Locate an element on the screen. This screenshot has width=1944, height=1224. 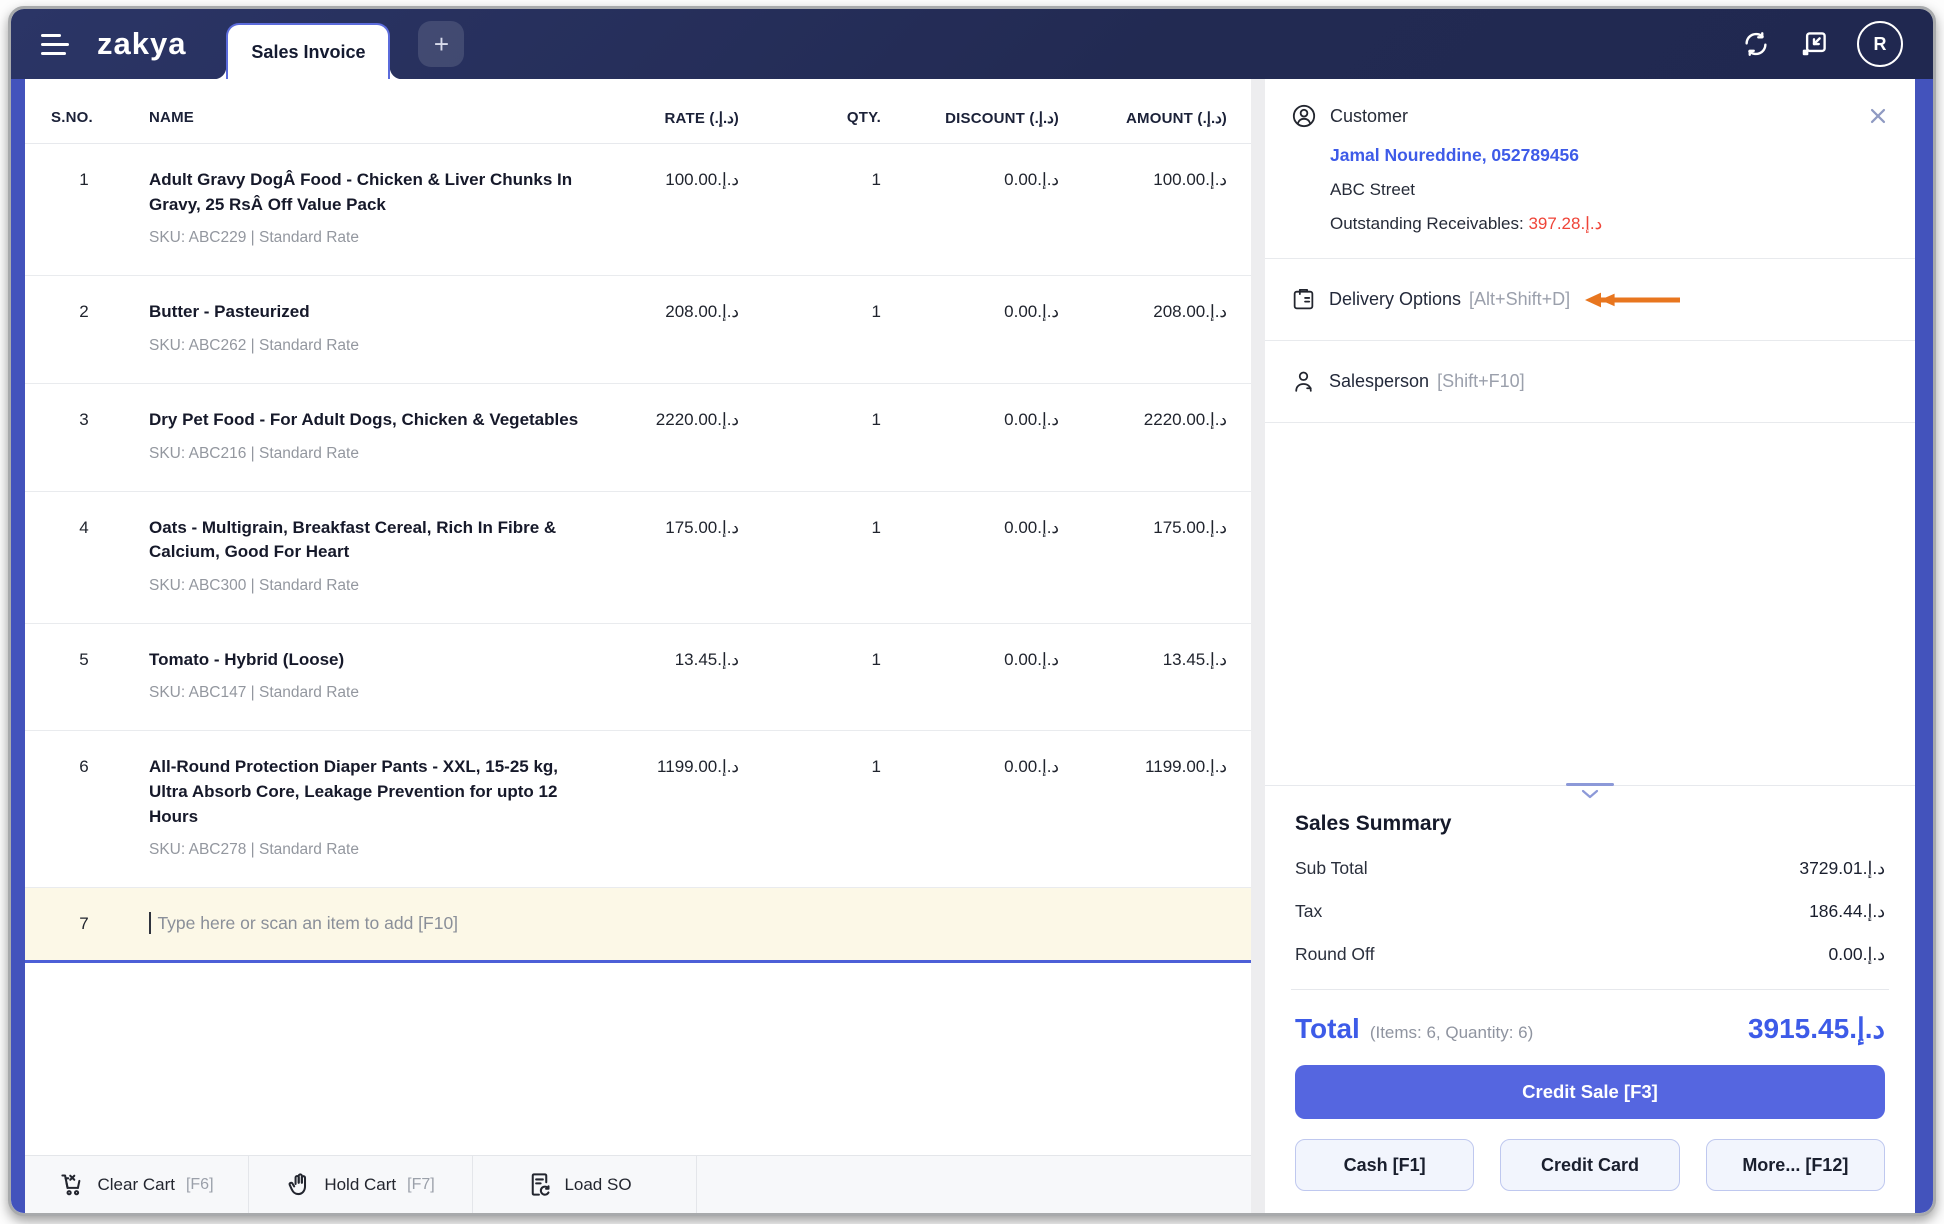
app-logo: zakya is located at coordinates (142, 43).